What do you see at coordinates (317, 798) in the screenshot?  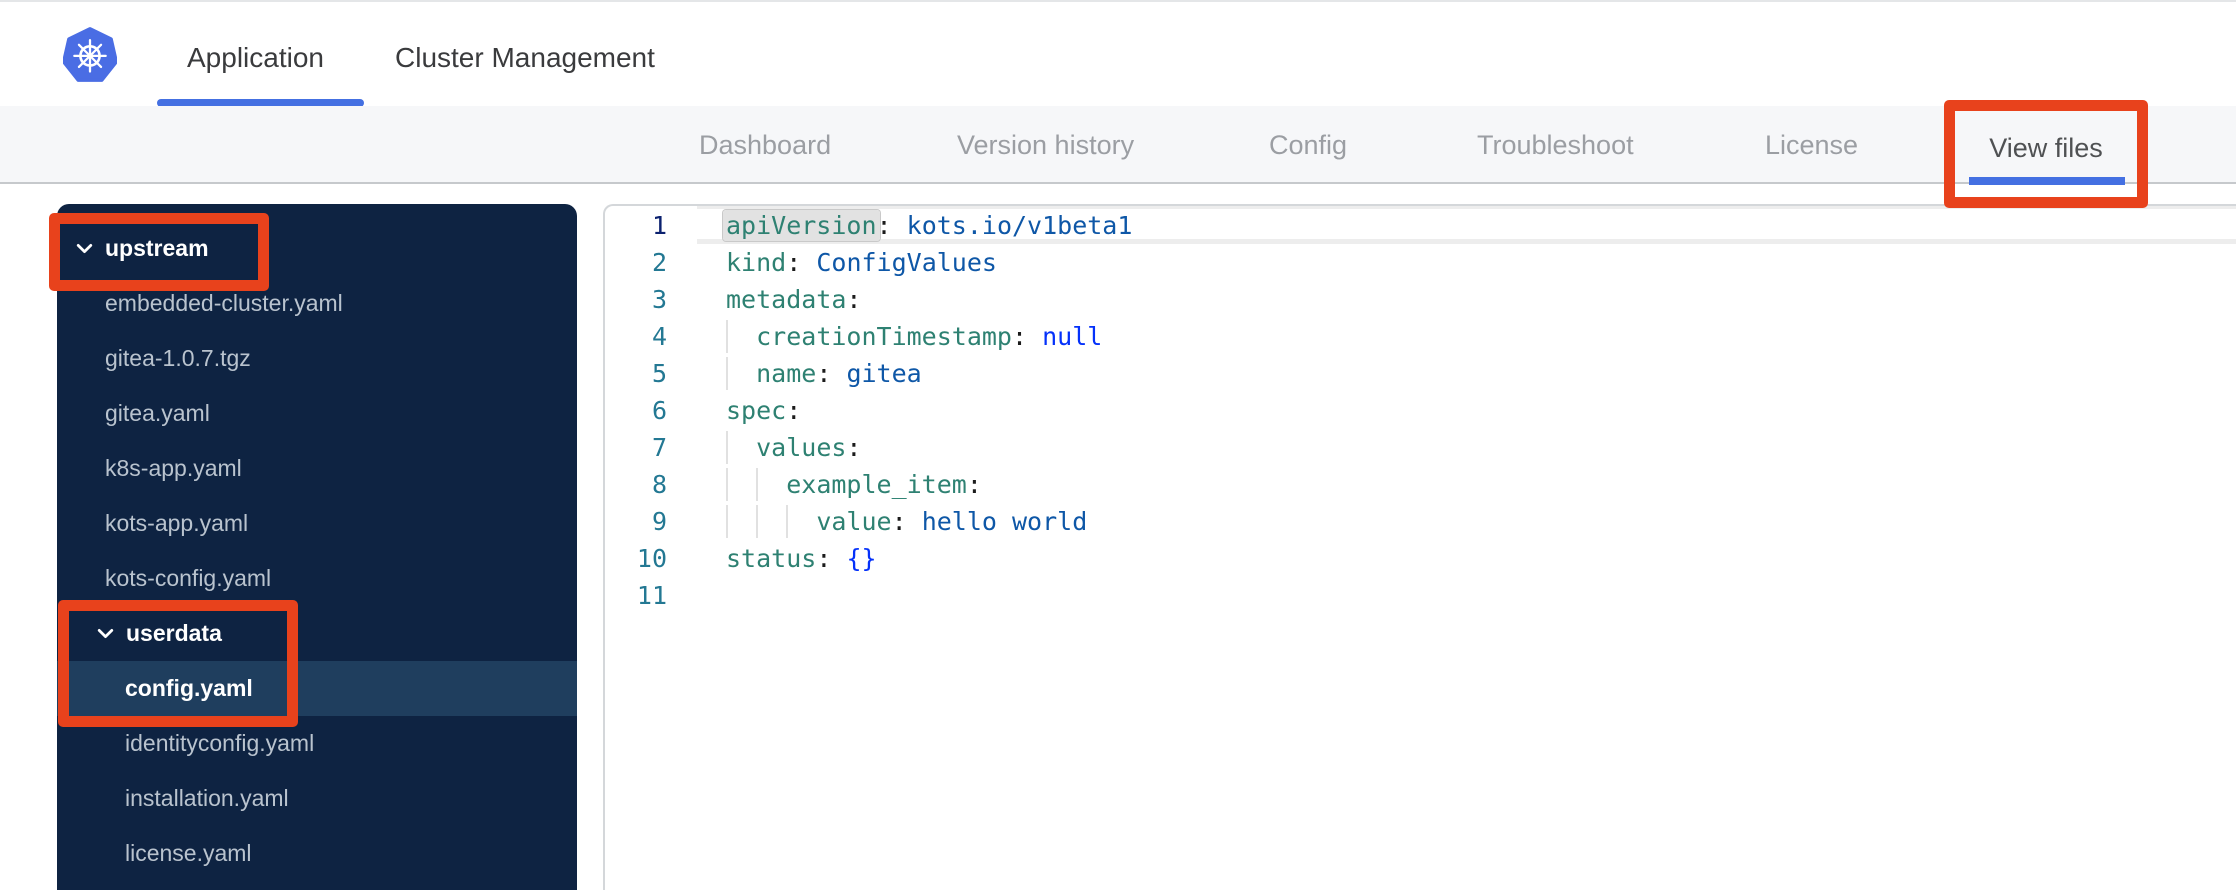 I see `tree-file-installation-yaml: installation.yaml` at bounding box center [317, 798].